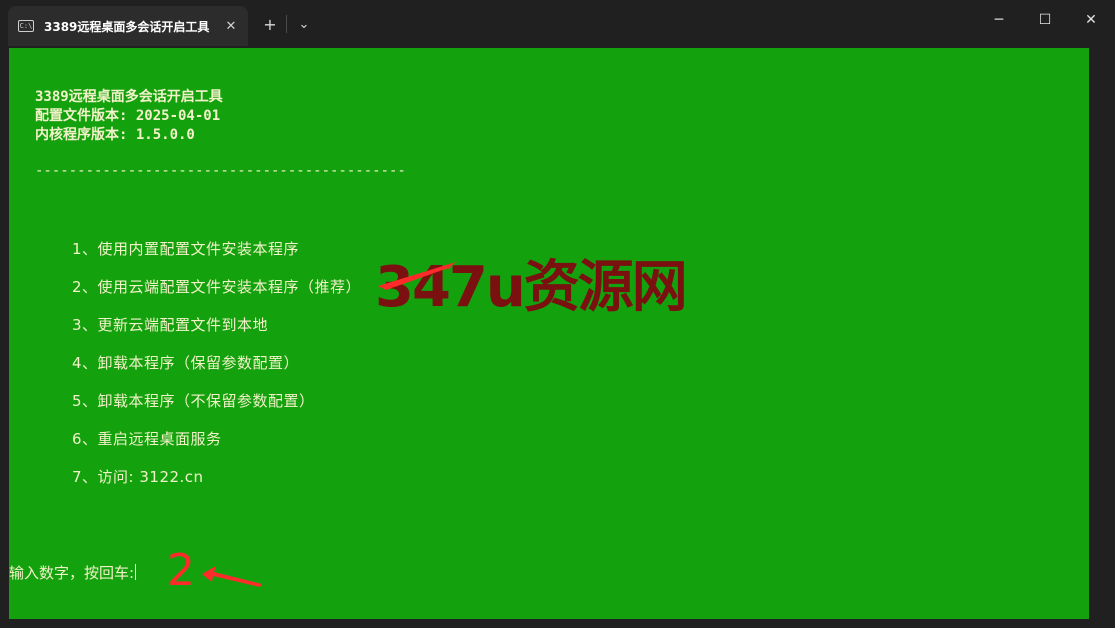  Describe the element at coordinates (232, 576) in the screenshot. I see `input-arrow` at that location.